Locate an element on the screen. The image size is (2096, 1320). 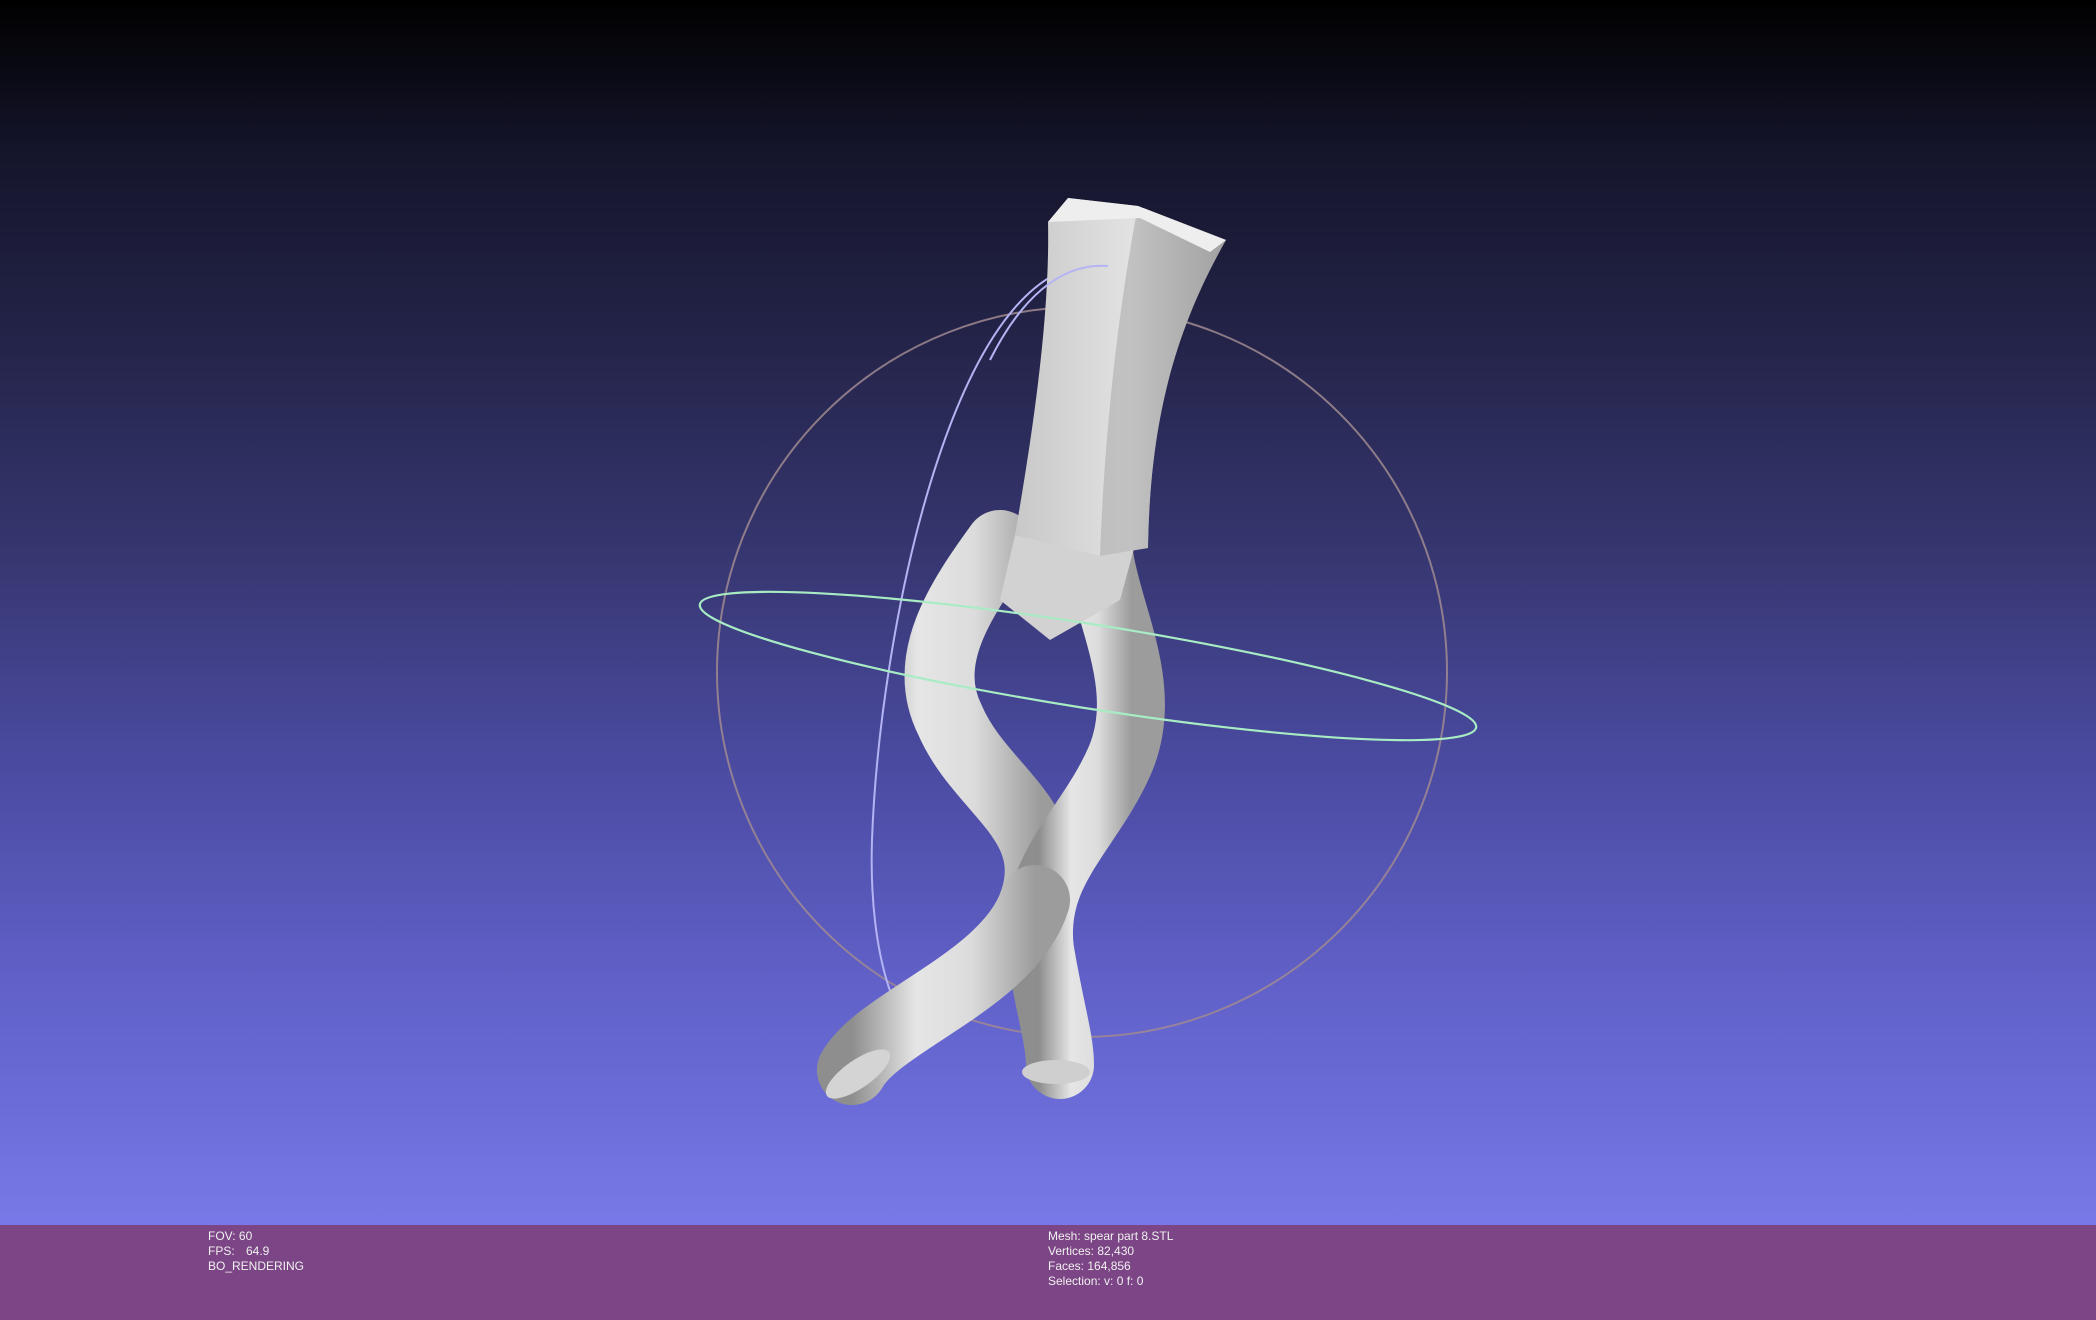
mesh-tube-end-right is located at coordinates (1056, 1072).